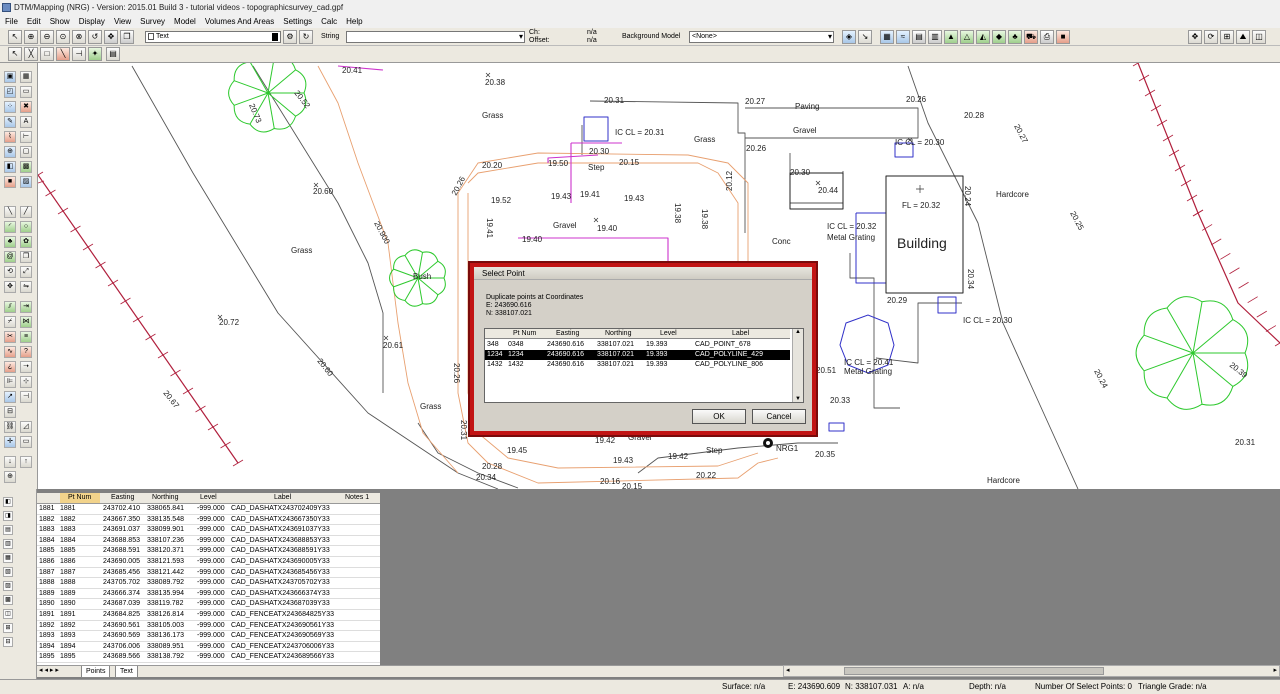 The image size is (1280, 694). What do you see at coordinates (31, 54) in the screenshot?
I see `trim-icon: ╳` at bounding box center [31, 54].